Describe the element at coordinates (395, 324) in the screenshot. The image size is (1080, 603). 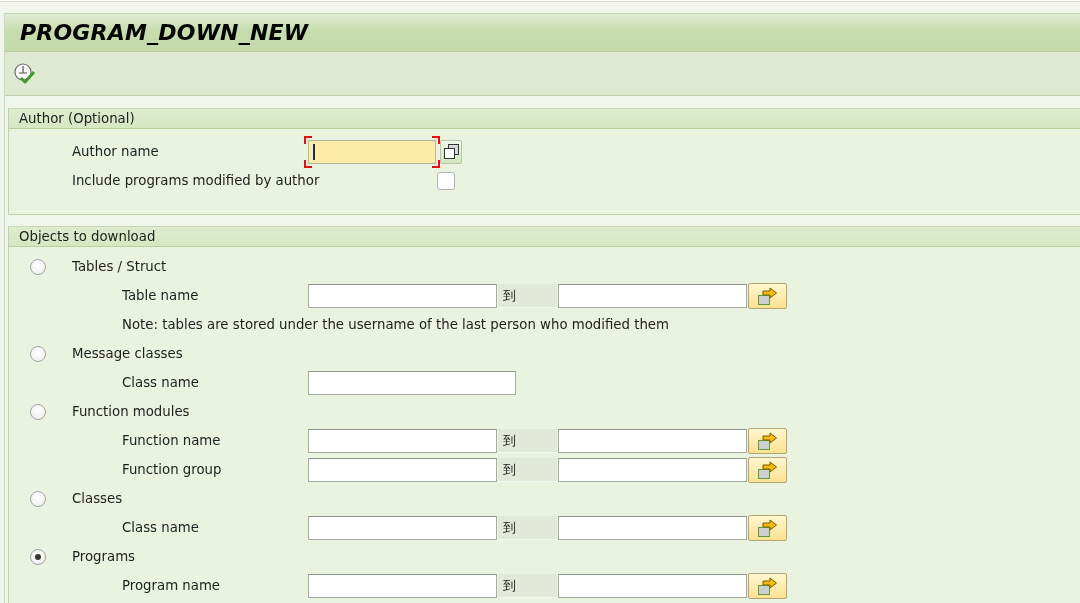
I see `note-text: Note: tables are stored under the username of the last person who modified them` at that location.